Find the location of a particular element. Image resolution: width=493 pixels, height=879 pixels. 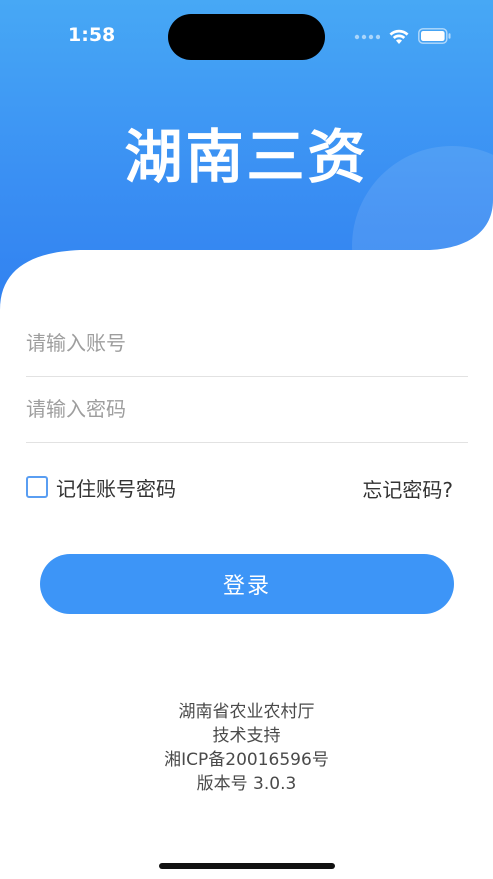

remember-checkbox is located at coordinates (37, 487).